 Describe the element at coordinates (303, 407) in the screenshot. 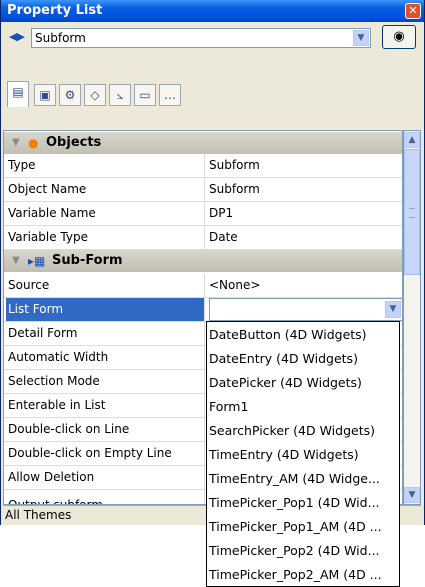

I see `dropdown-option: Form1` at that location.